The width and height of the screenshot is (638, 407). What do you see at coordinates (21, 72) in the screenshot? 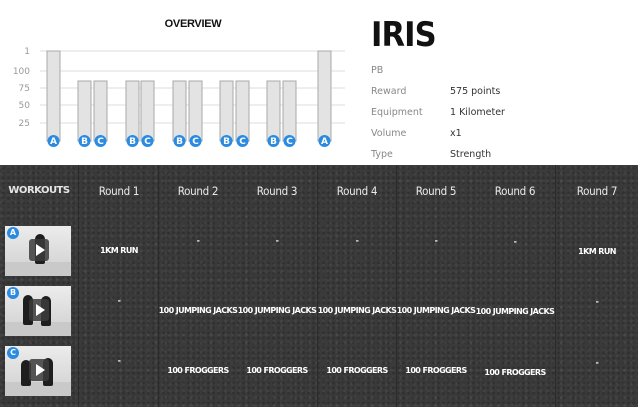
I see `y-tick-label: 100` at bounding box center [21, 72].